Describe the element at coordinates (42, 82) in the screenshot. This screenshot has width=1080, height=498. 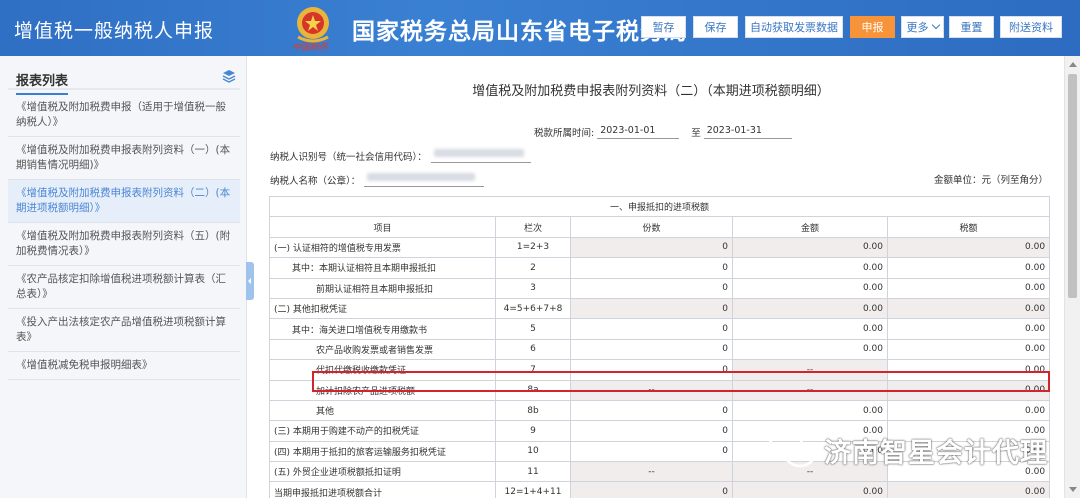
I see `sidebar-title: 报表列表` at that location.